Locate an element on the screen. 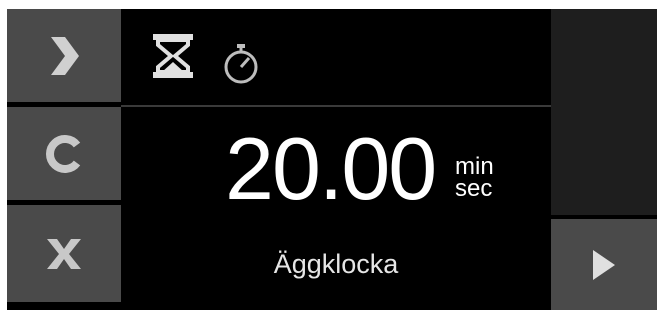 Image resolution: width=661 pixels, height=311 pixels. timer-value: 20.00 is located at coordinates (331, 168).